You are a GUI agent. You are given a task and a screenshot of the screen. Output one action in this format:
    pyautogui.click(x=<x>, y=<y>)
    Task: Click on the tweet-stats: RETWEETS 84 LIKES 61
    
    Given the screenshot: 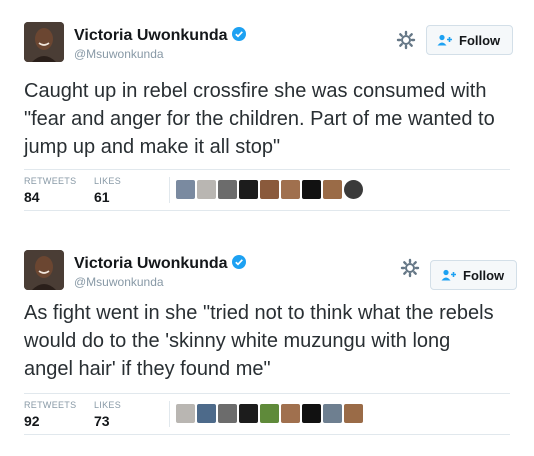 What is the action you would take?
    pyautogui.click(x=267, y=190)
    